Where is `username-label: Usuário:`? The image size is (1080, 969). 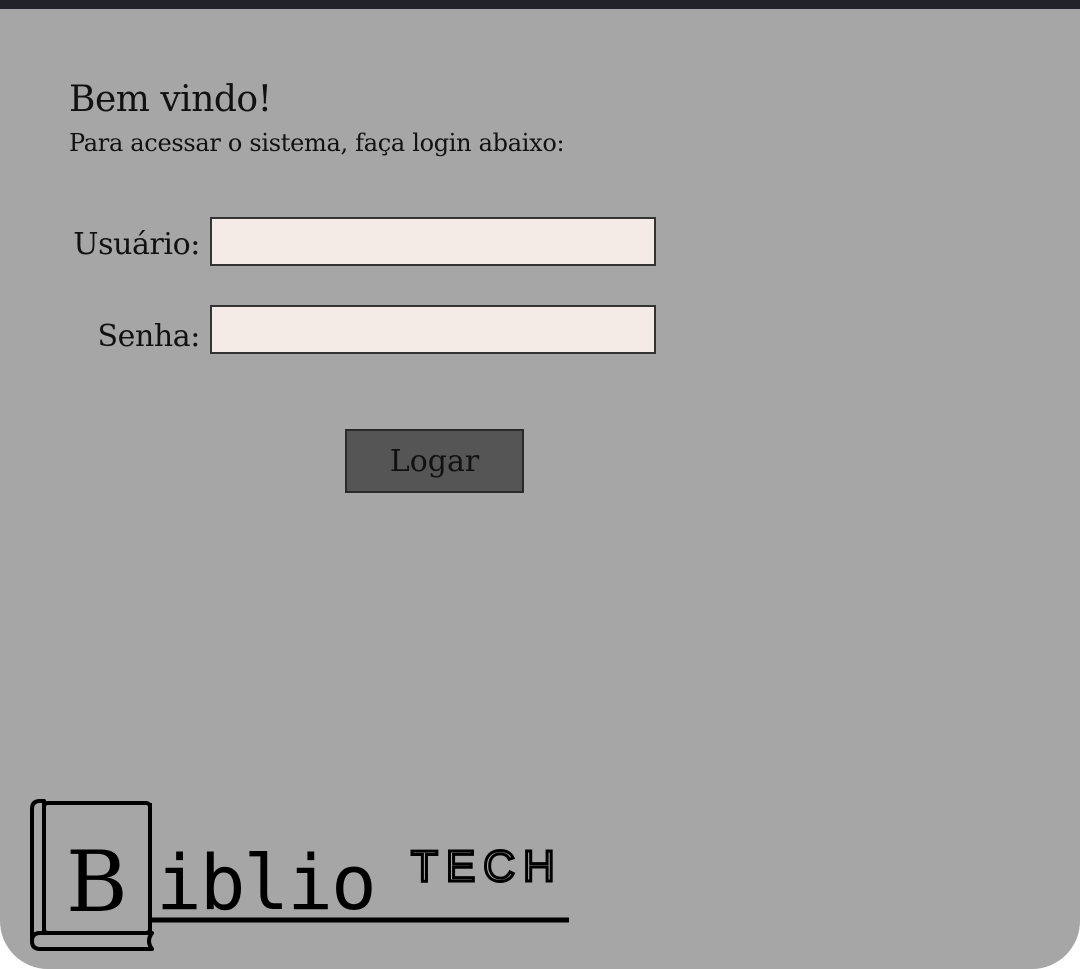
username-label: Usuário: is located at coordinates (136, 244).